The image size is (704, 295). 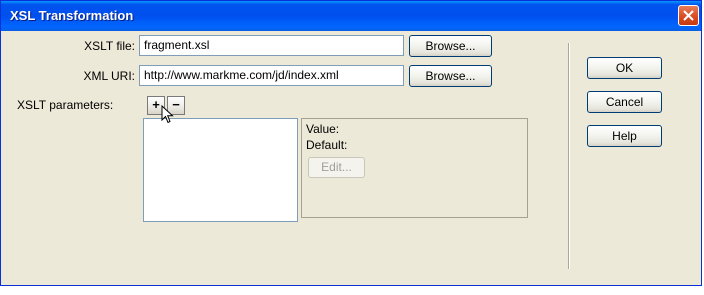 I want to click on xml-uri-input: http://www.markme.com/jd/index.xml, so click(x=271, y=75).